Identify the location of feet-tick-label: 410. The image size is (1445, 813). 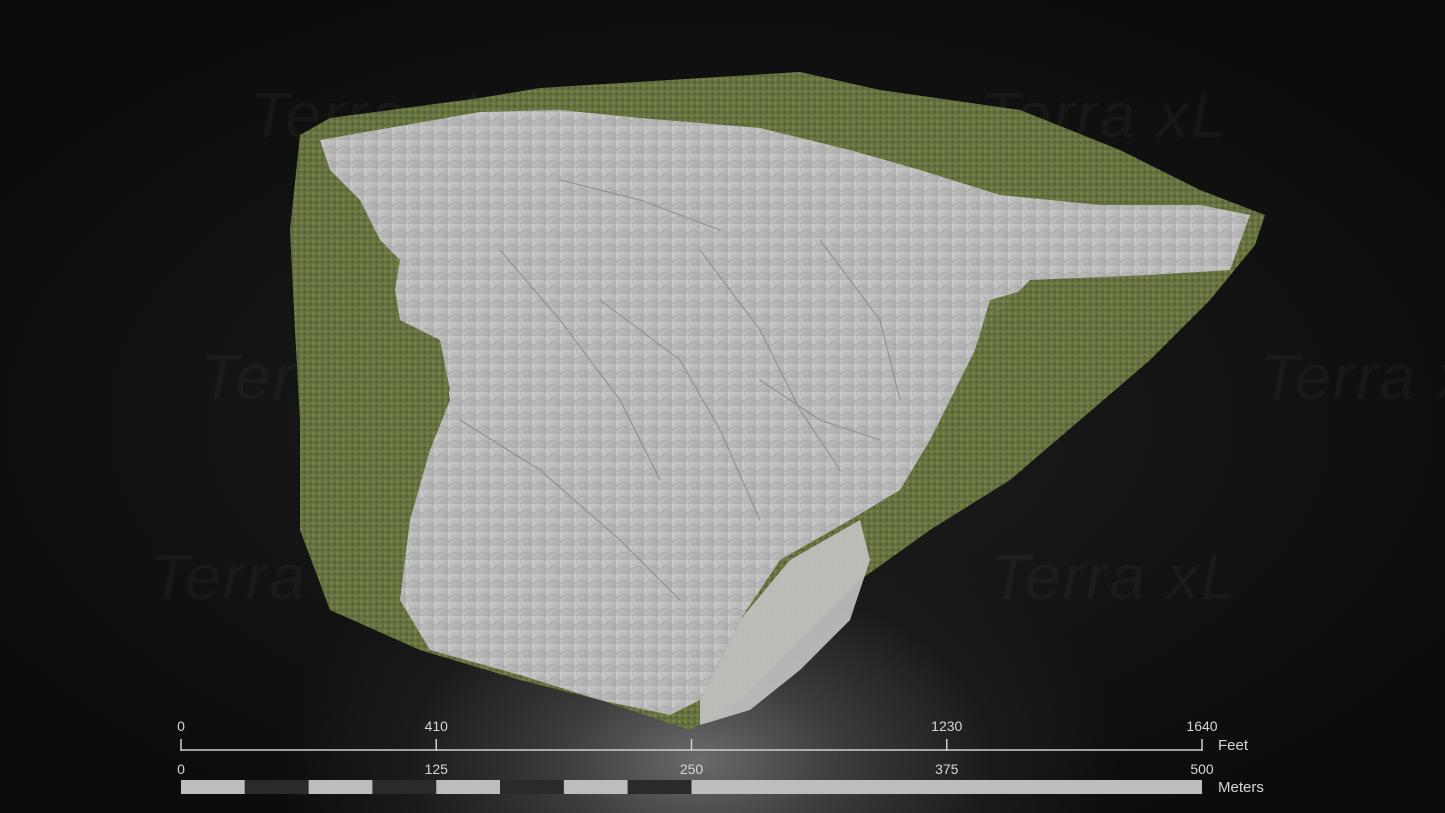
(436, 726).